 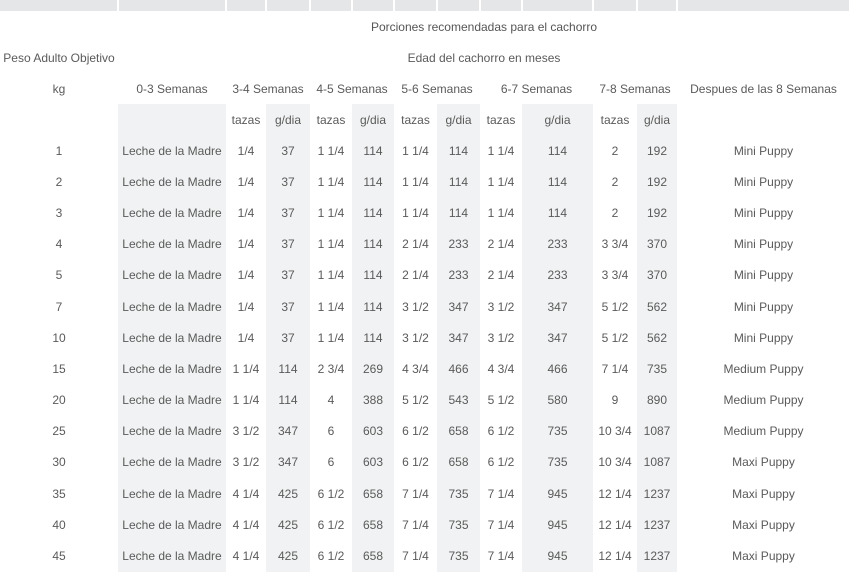 I want to click on cups-cell: 10 3/4, so click(x=615, y=462).